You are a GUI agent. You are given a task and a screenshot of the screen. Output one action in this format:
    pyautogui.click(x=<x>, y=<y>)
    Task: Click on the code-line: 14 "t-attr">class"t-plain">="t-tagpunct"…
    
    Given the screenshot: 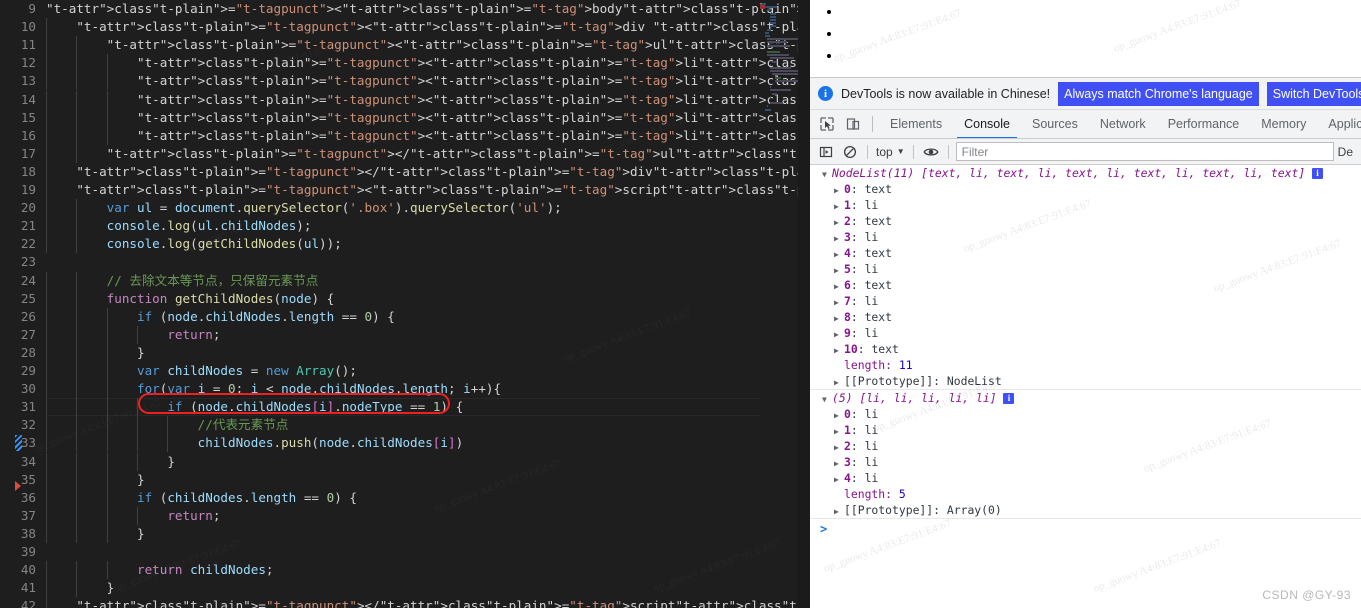 What is the action you would take?
    pyautogui.click(x=405, y=99)
    